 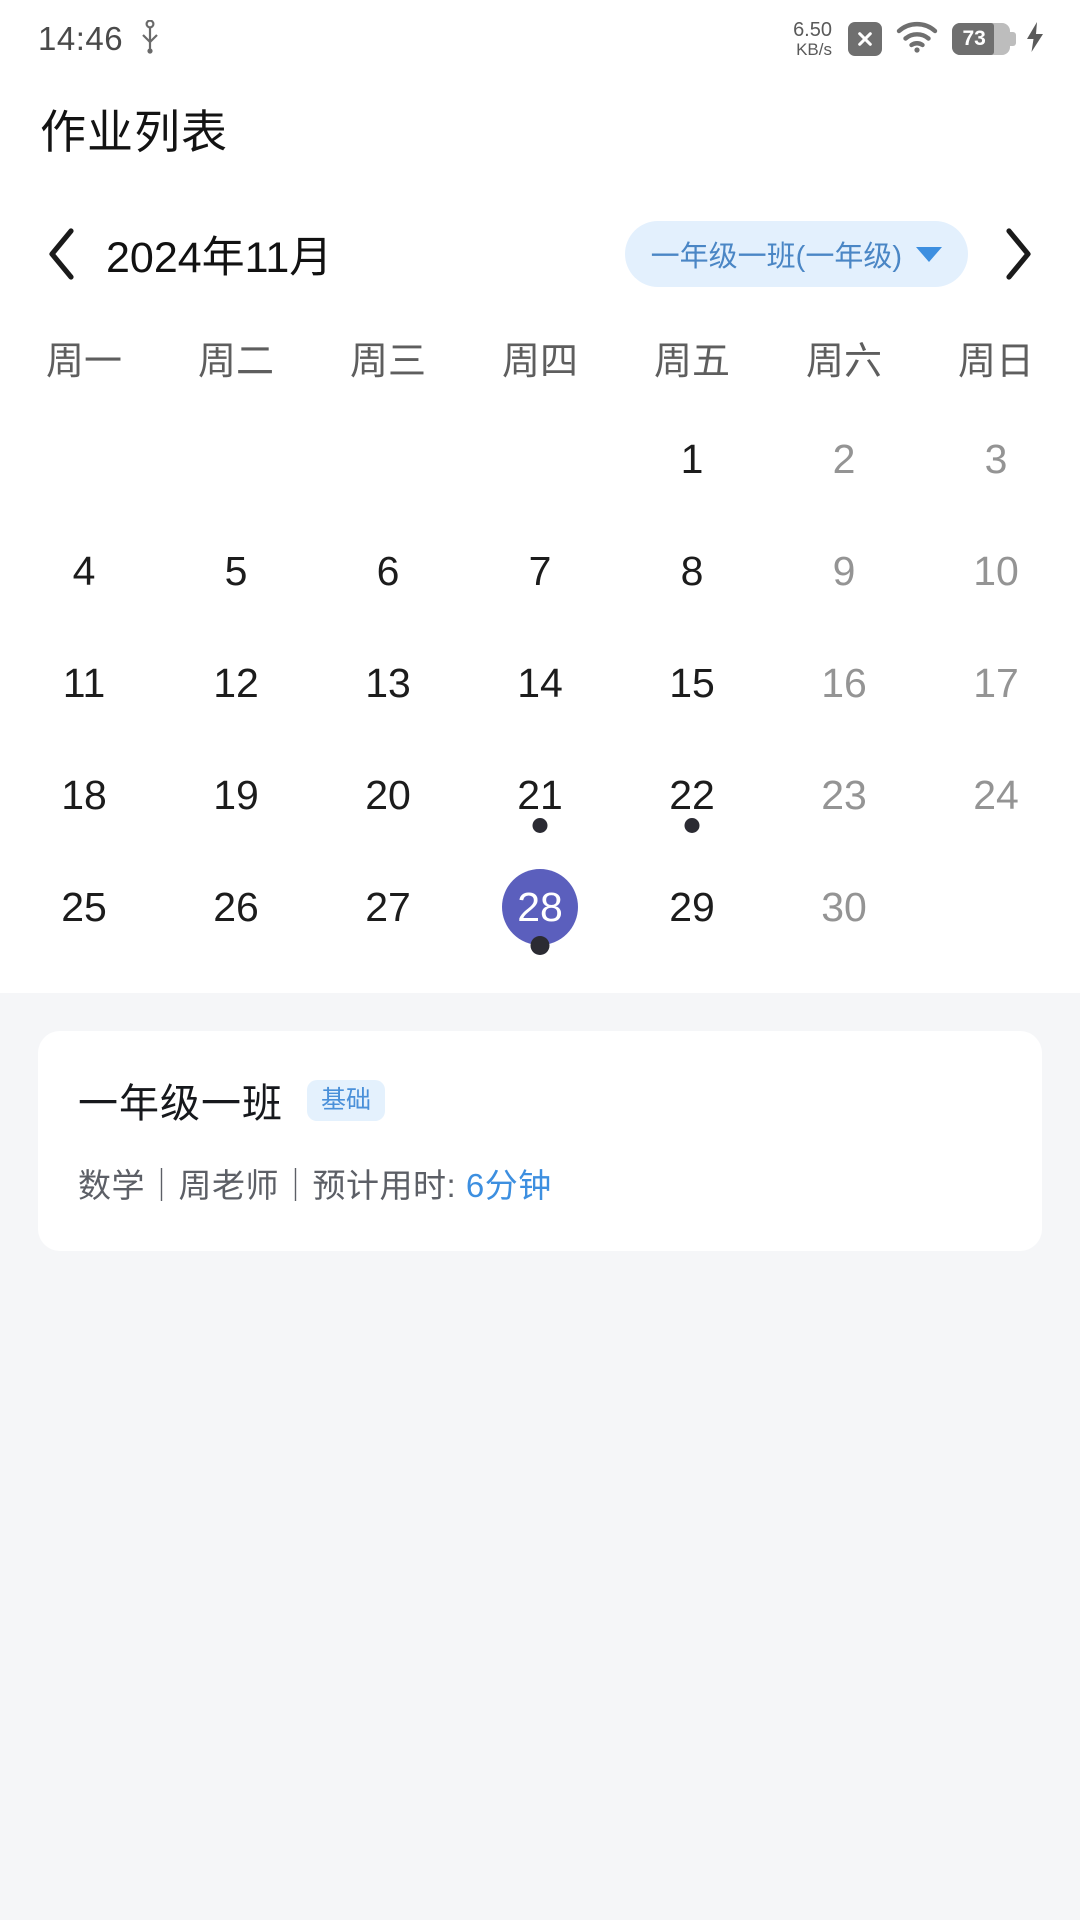 I want to click on calendar-day-number: 11, so click(x=84, y=682).